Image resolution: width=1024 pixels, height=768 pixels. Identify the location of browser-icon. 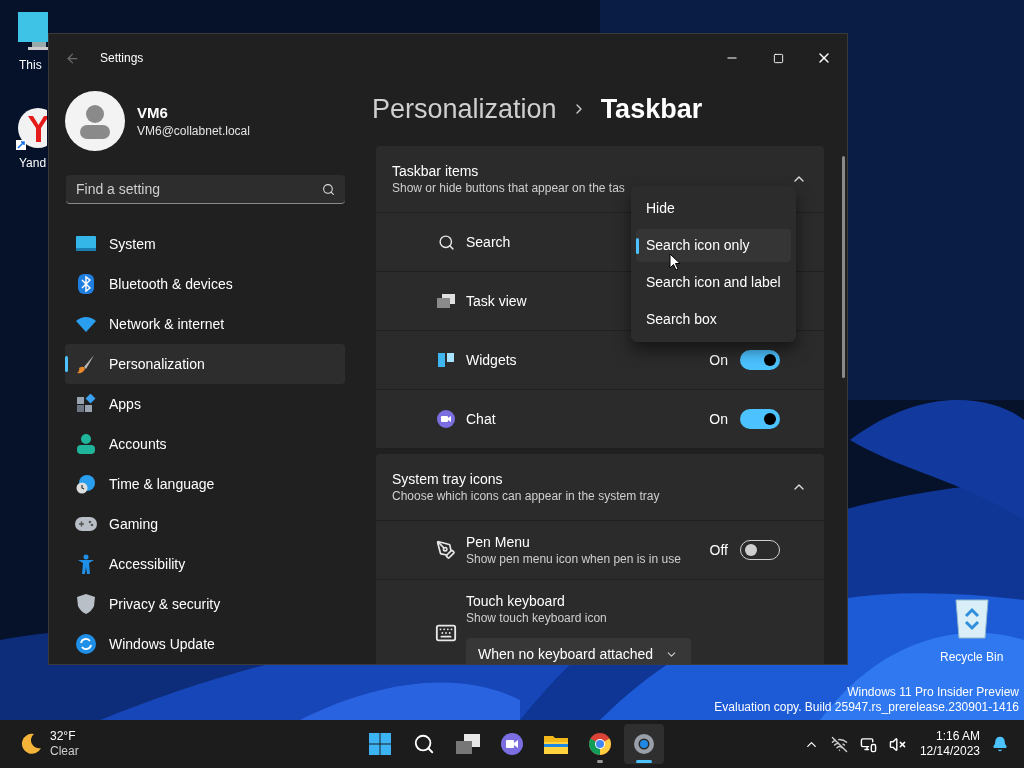
(600, 744).